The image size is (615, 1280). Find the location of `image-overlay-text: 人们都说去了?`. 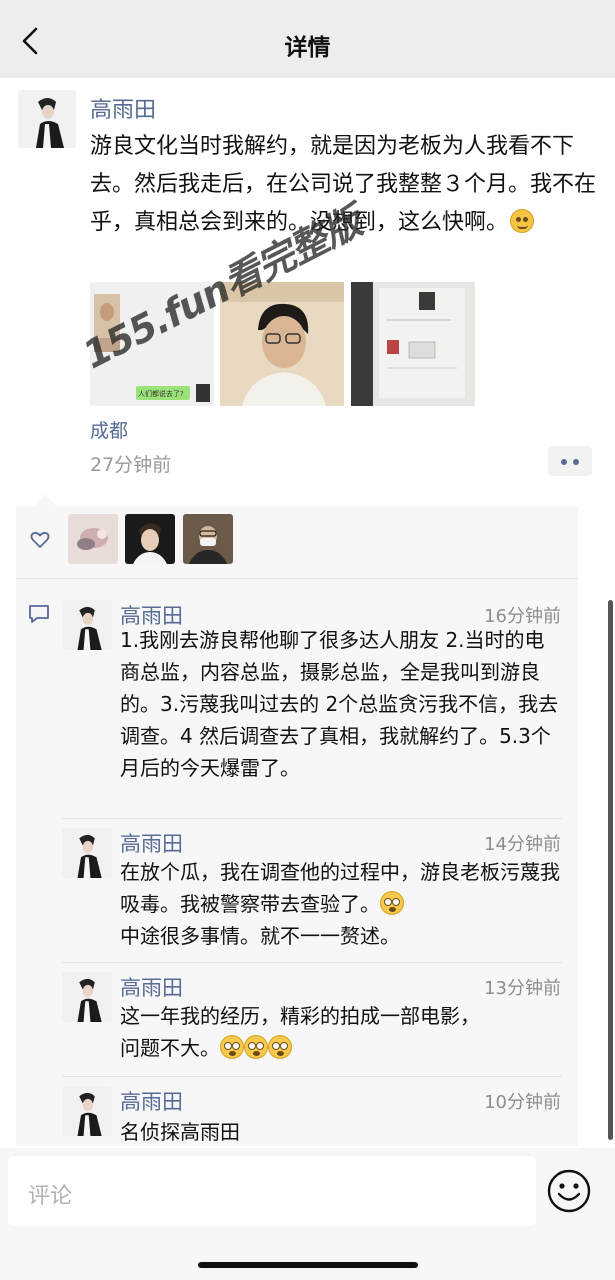

image-overlay-text: 人们都说去了? is located at coordinates (161, 393).